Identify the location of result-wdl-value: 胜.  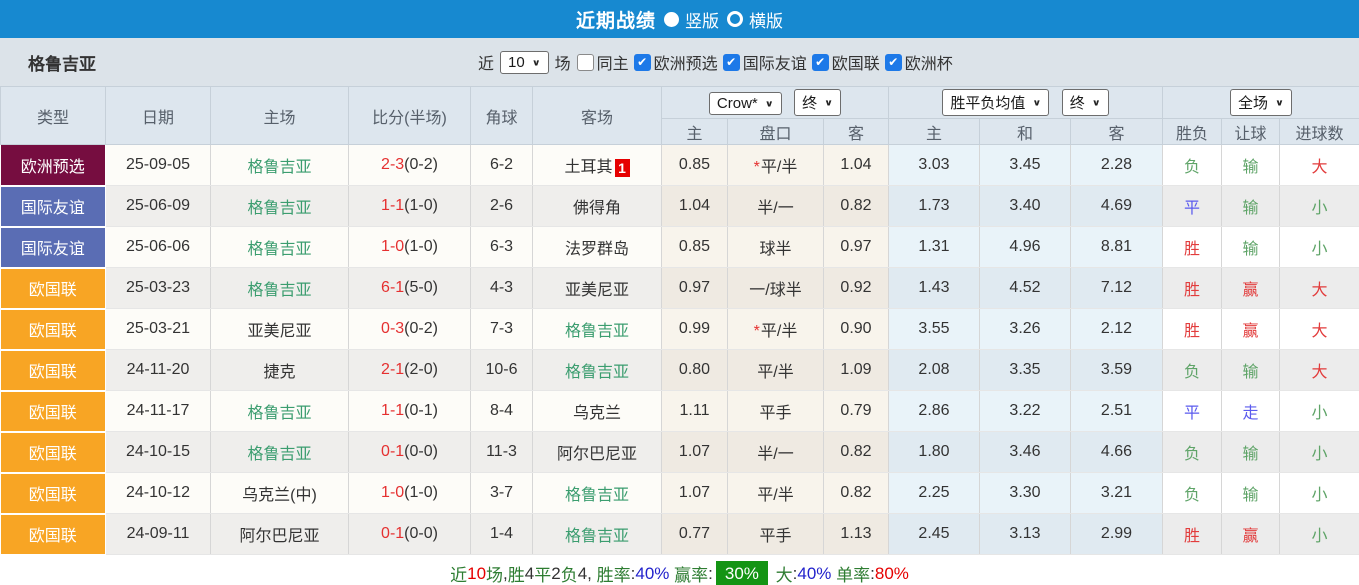
(1191, 290).